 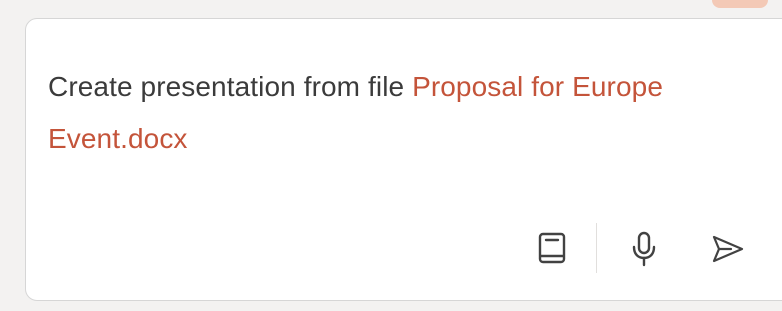 I want to click on top-accent-tab, so click(x=740, y=4).